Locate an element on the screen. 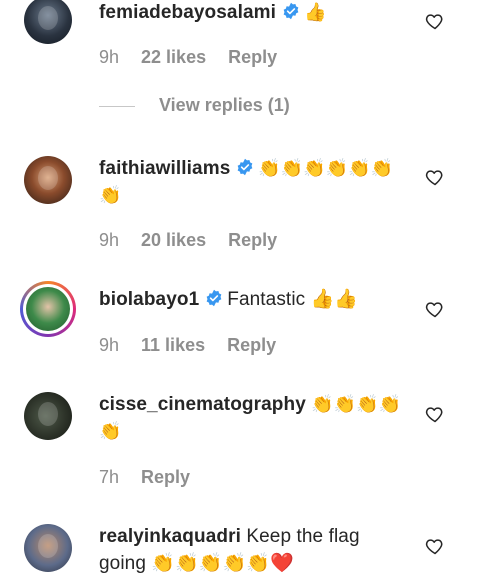  comment-meta: 9h 20 likes Reply is located at coordinates (199, 240).